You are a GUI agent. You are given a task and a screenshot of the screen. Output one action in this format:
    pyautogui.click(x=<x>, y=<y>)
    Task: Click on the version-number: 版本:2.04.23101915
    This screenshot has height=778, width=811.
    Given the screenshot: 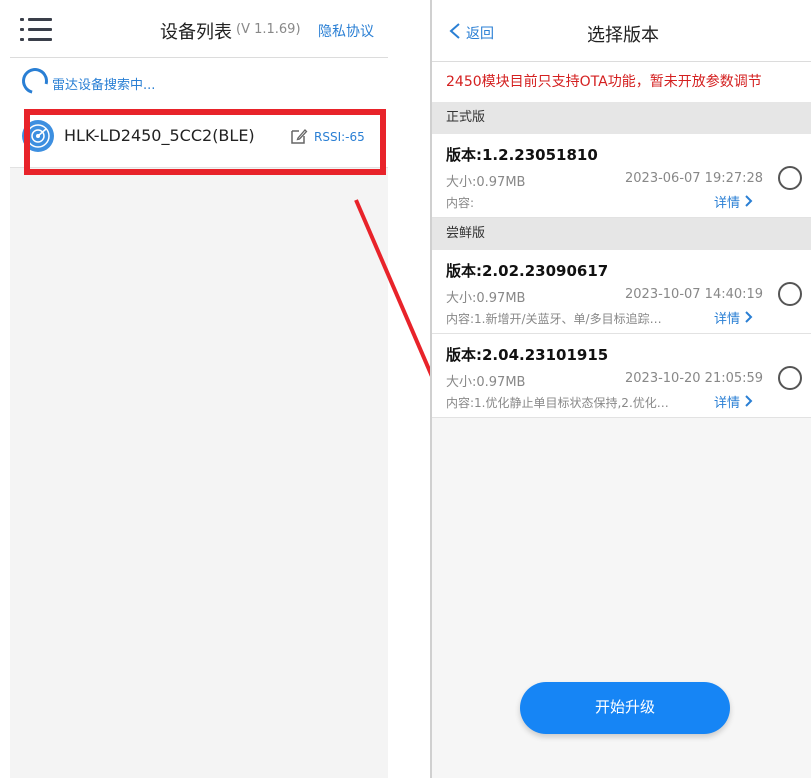 What is the action you would take?
    pyautogui.click(x=527, y=355)
    